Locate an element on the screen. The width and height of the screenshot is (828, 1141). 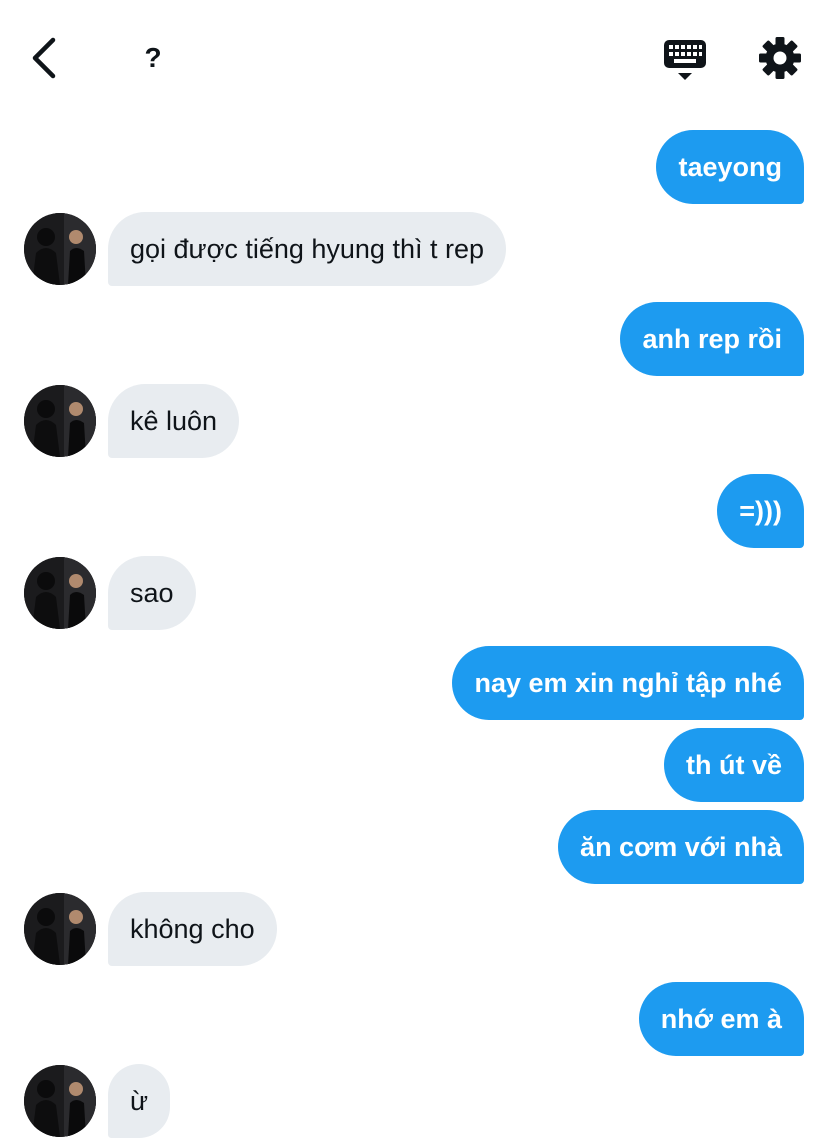
sent-bubble: th út về is located at coordinates (733, 765).